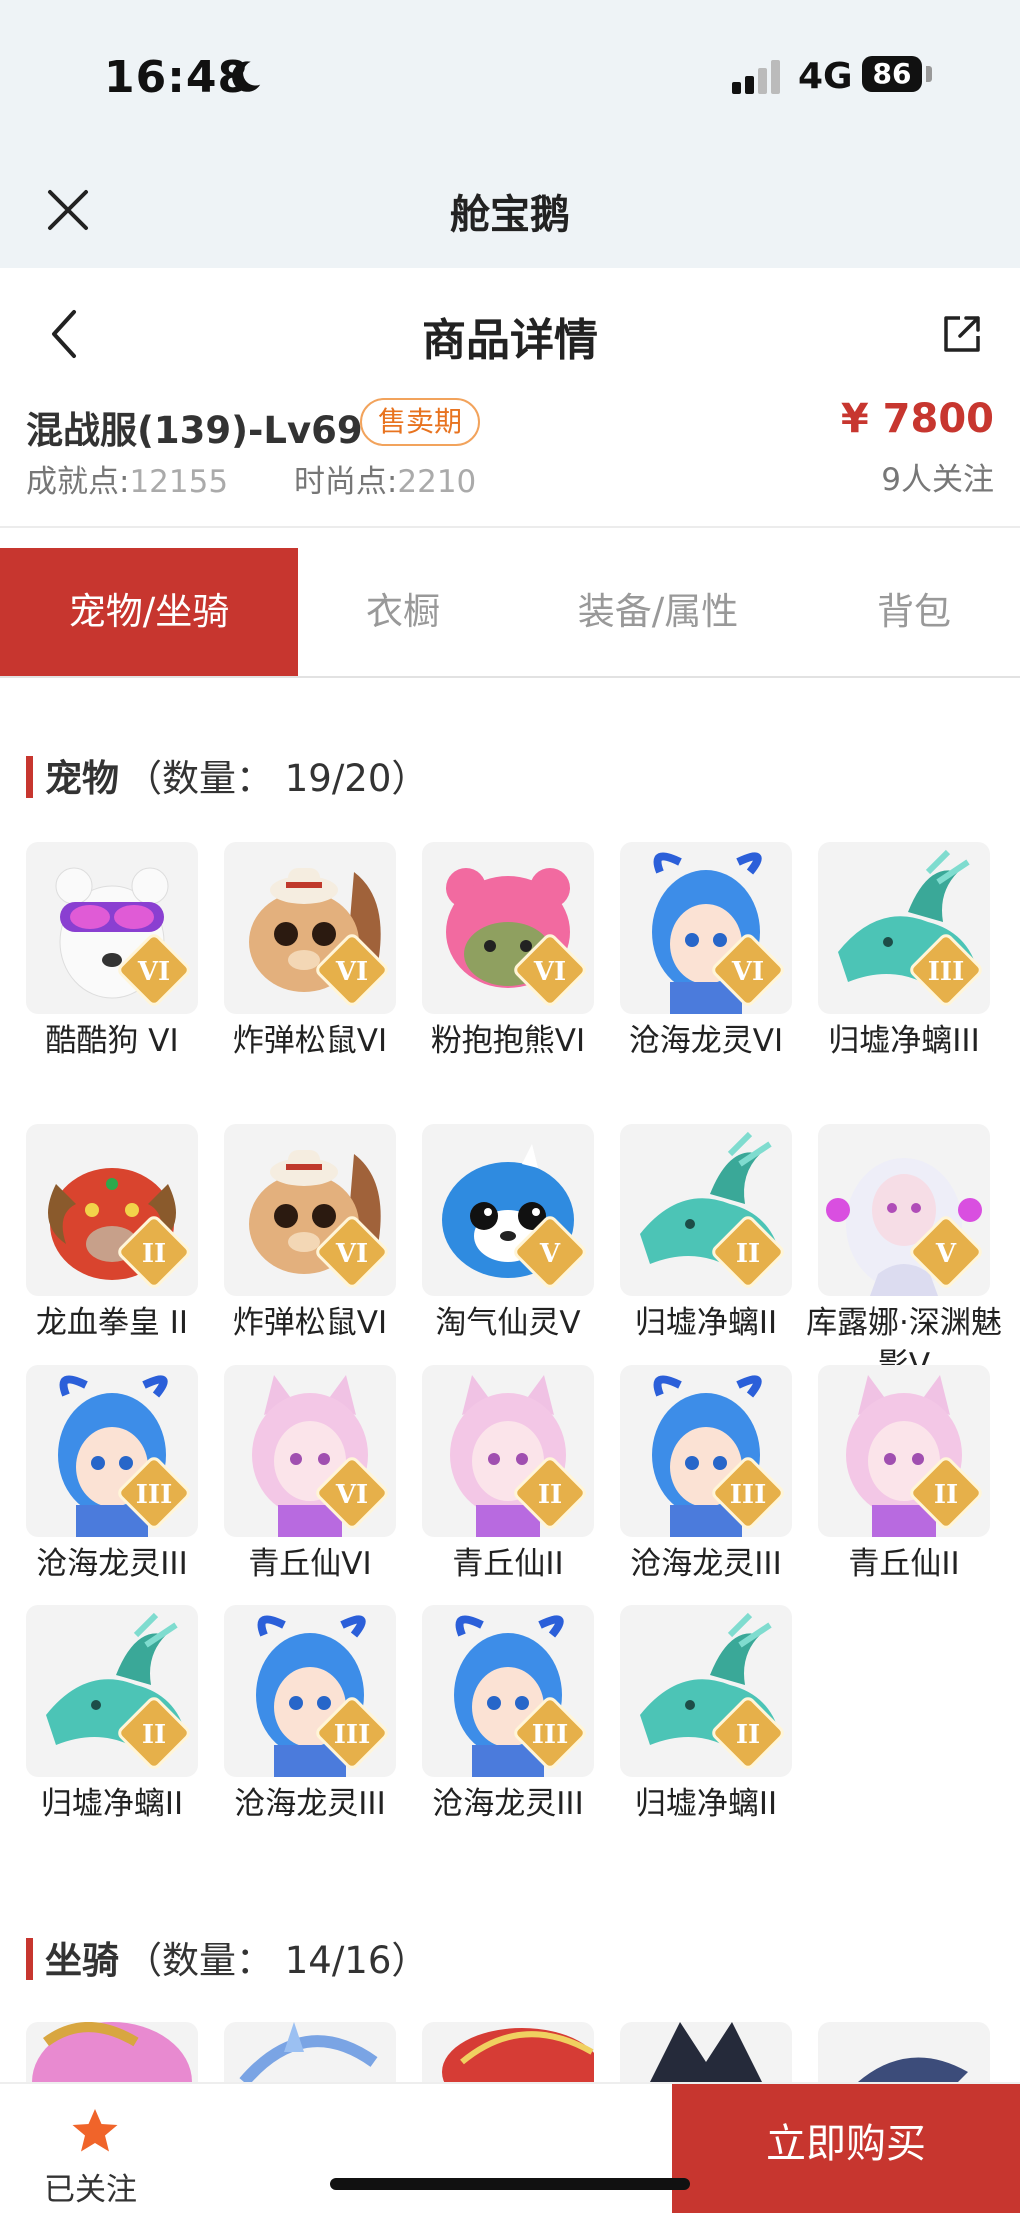 Image resolution: width=1020 pixels, height=2213 pixels. Describe the element at coordinates (78, 482) in the screenshot. I see `achievement-label: 成就点:` at that location.